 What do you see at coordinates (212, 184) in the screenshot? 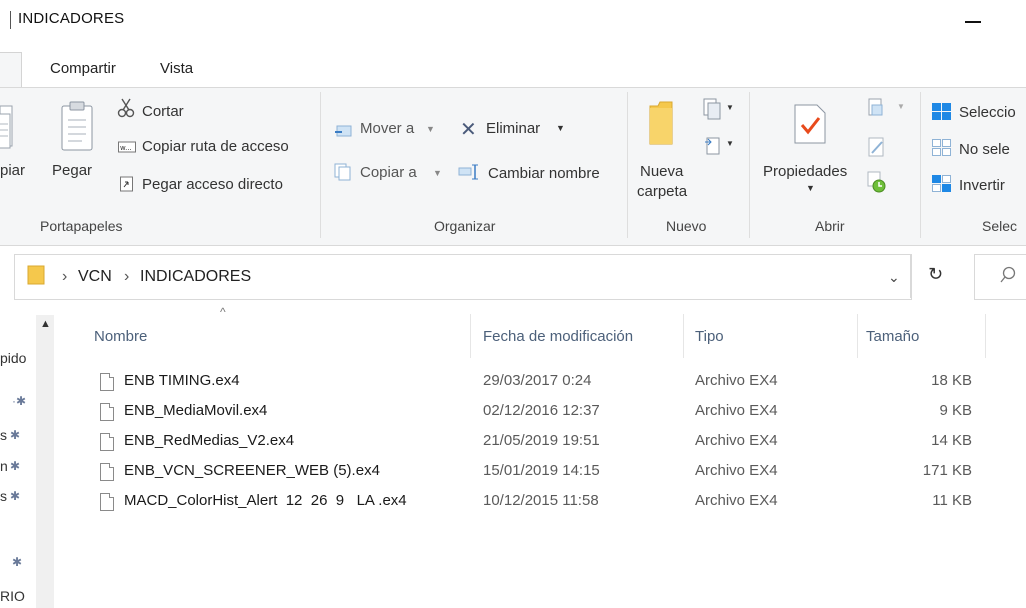
I see `pegar-acceso-button: Pegar acceso directo` at bounding box center [212, 184].